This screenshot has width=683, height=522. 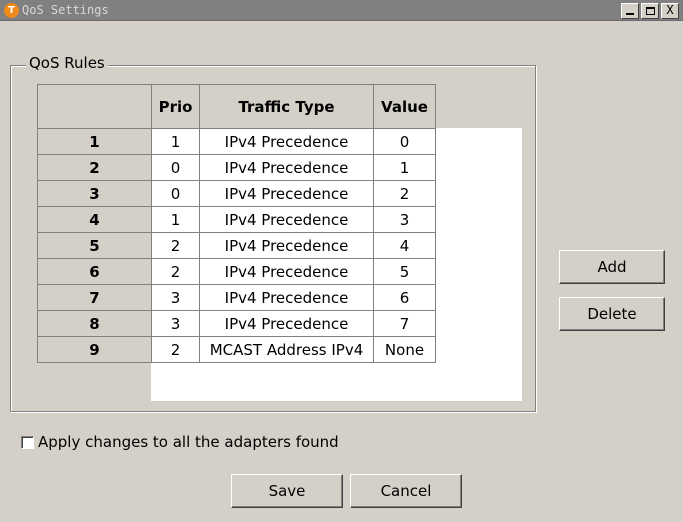 What do you see at coordinates (287, 491) in the screenshot?
I see `save-button: Save` at bounding box center [287, 491].